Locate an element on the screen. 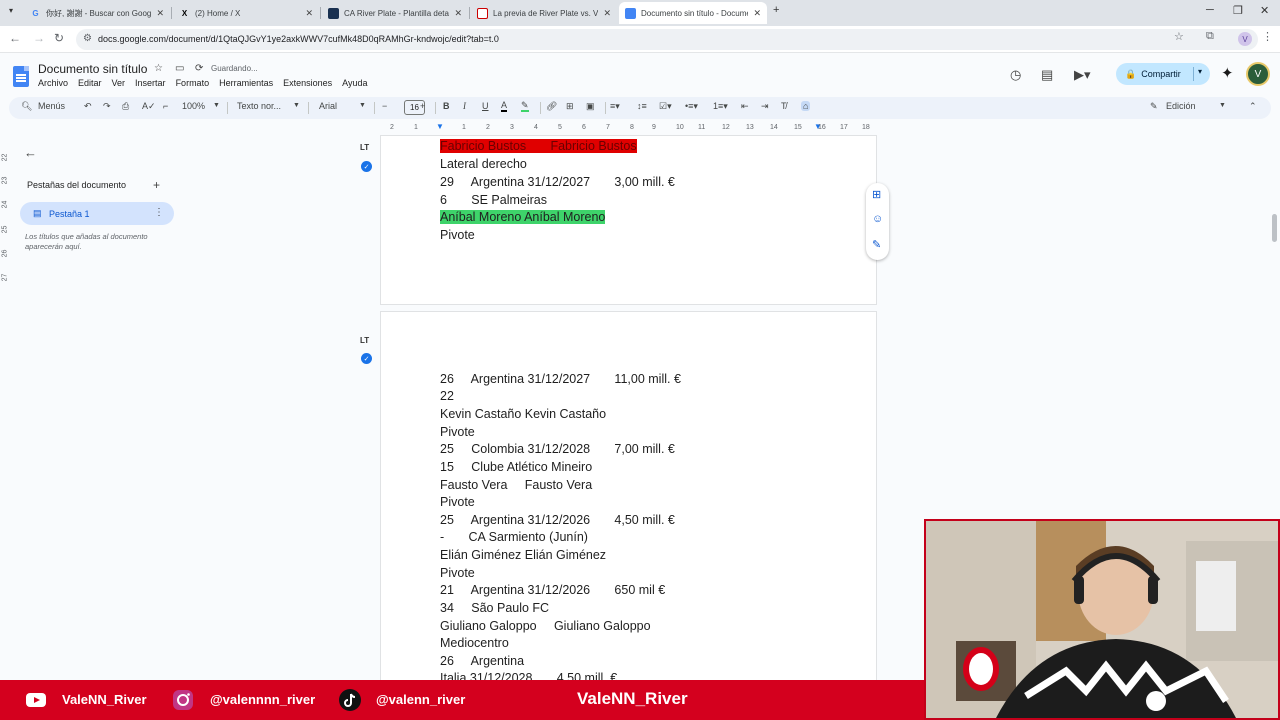  more-options-icon: ⋮ is located at coordinates (159, 212).